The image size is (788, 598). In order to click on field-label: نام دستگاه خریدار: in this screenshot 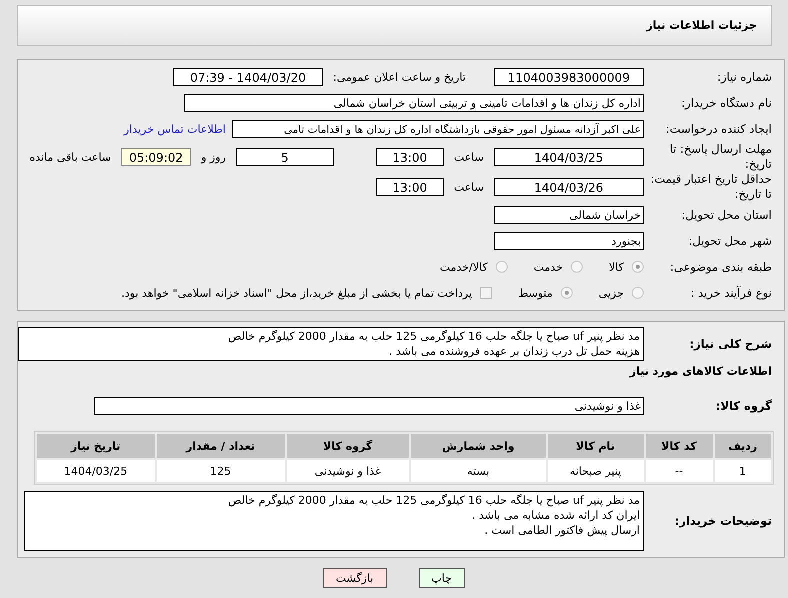, I will do `click(726, 103)`.